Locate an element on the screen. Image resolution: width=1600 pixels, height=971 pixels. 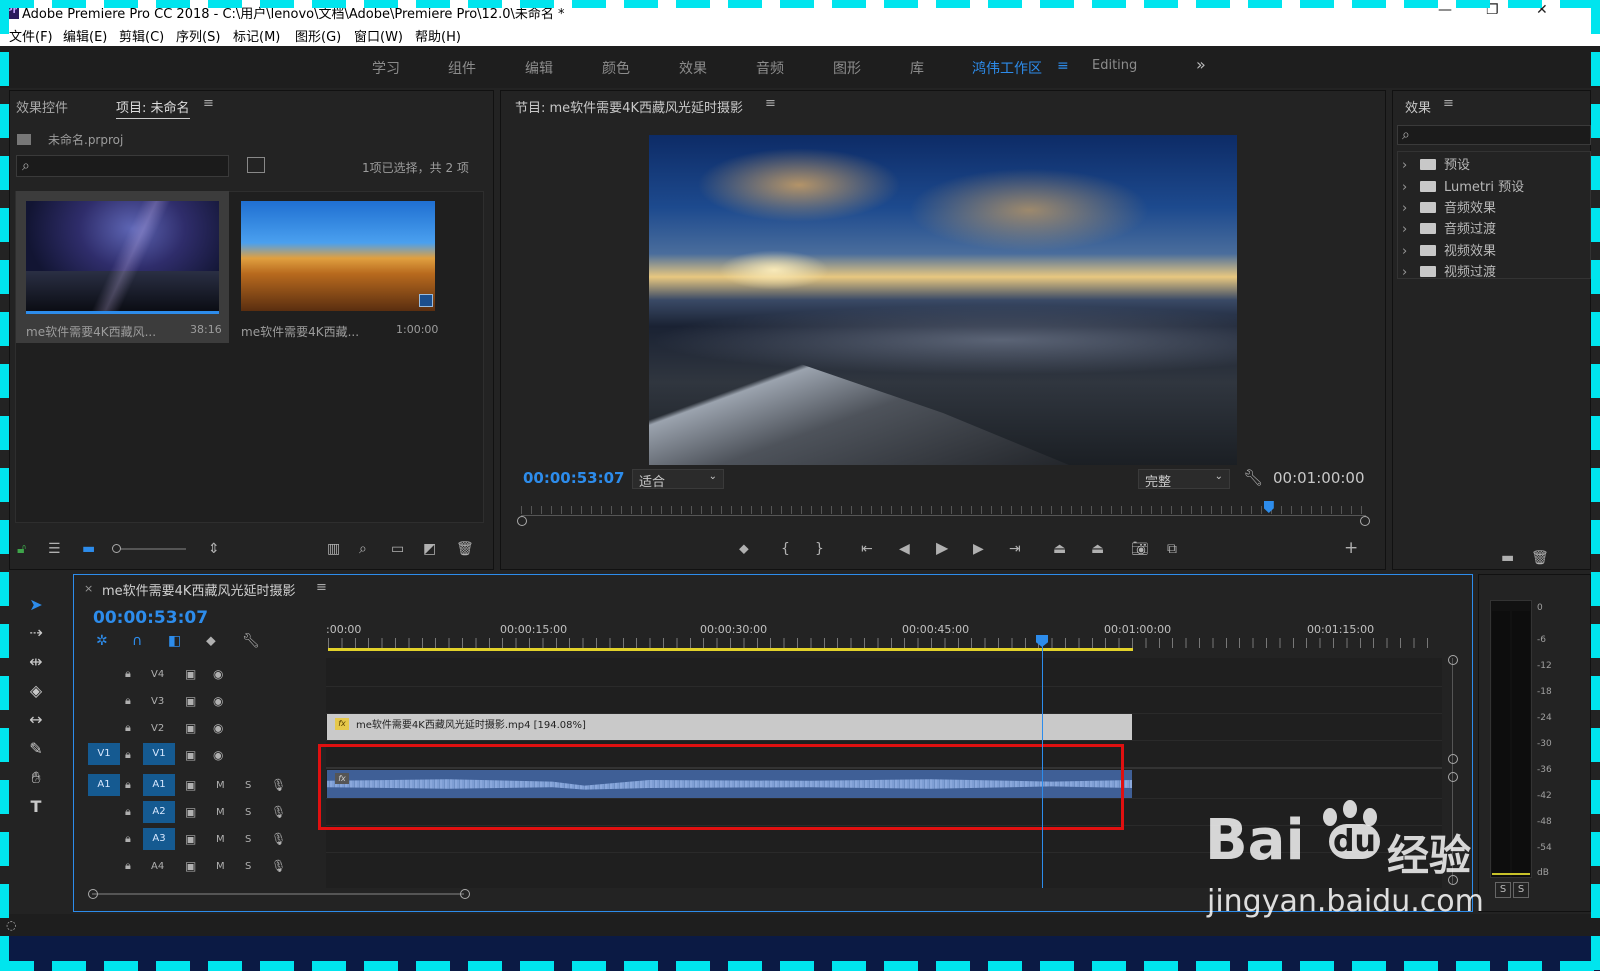
ripple-edit-tool-icon: ⇹ is located at coordinates (36, 662).